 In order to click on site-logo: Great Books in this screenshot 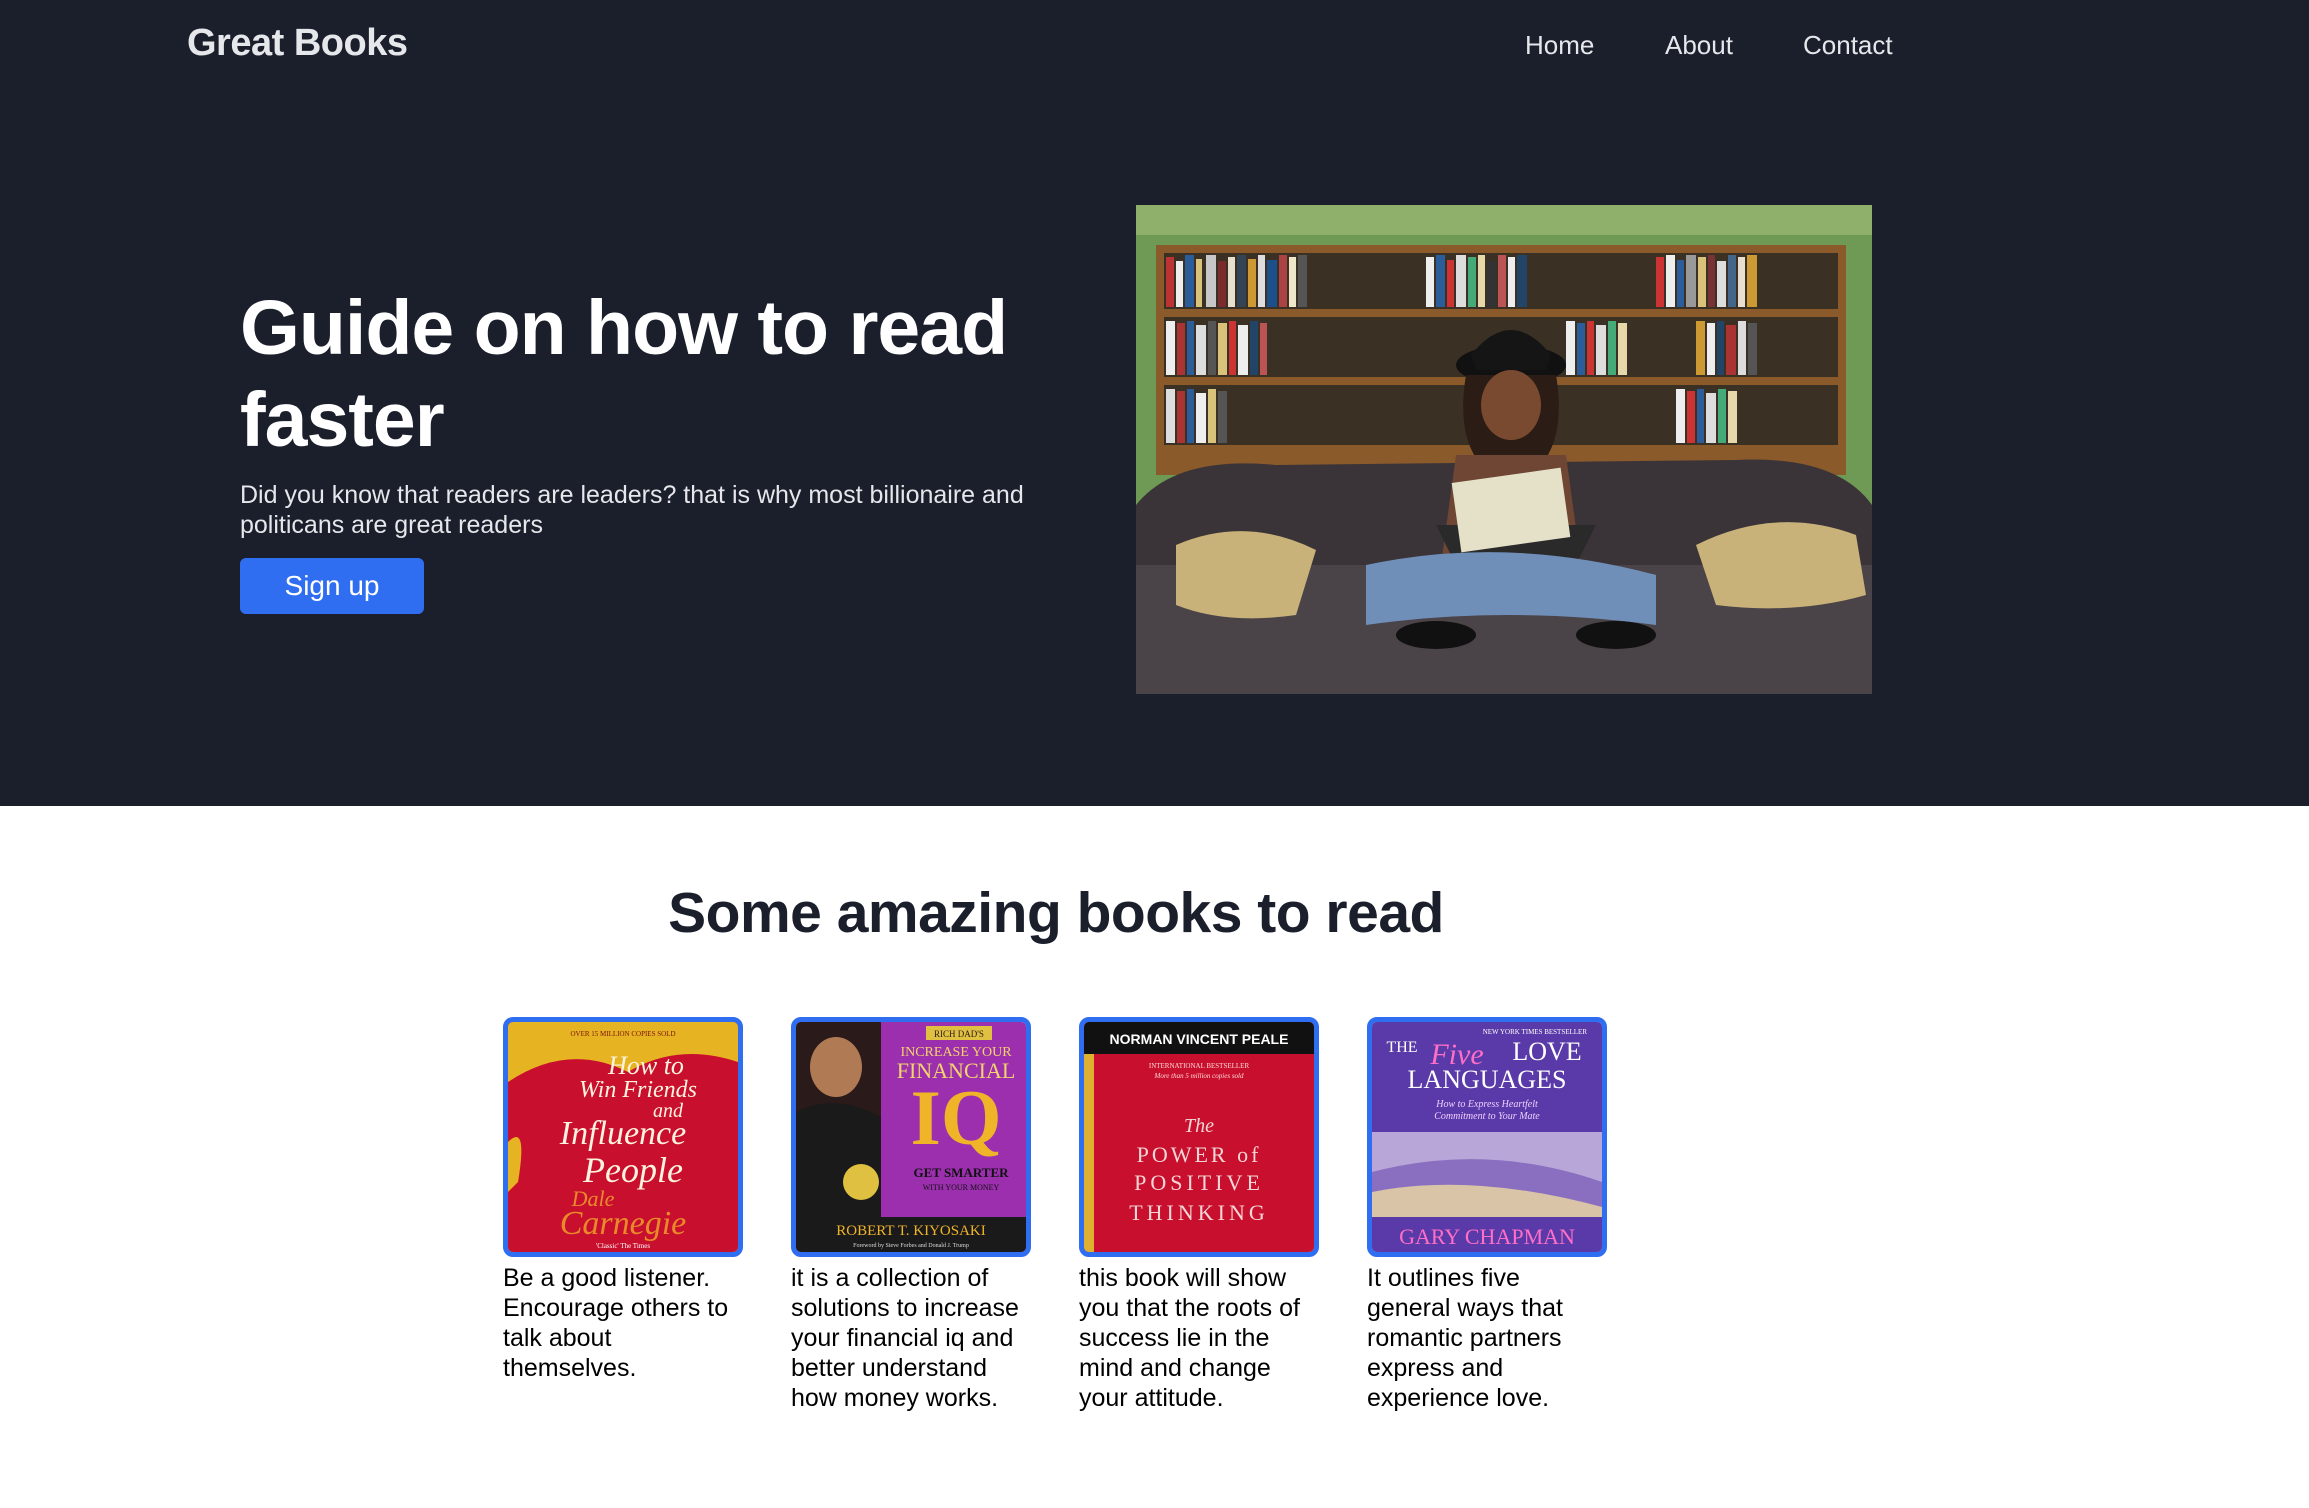, I will do `click(297, 43)`.